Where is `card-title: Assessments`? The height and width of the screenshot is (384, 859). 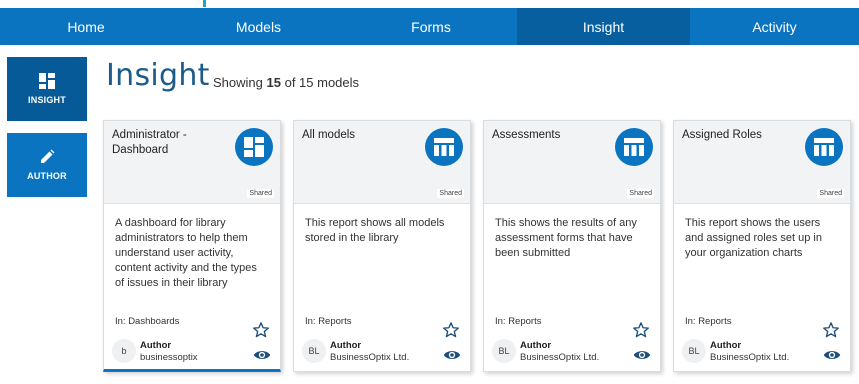 card-title: Assessments is located at coordinates (526, 135).